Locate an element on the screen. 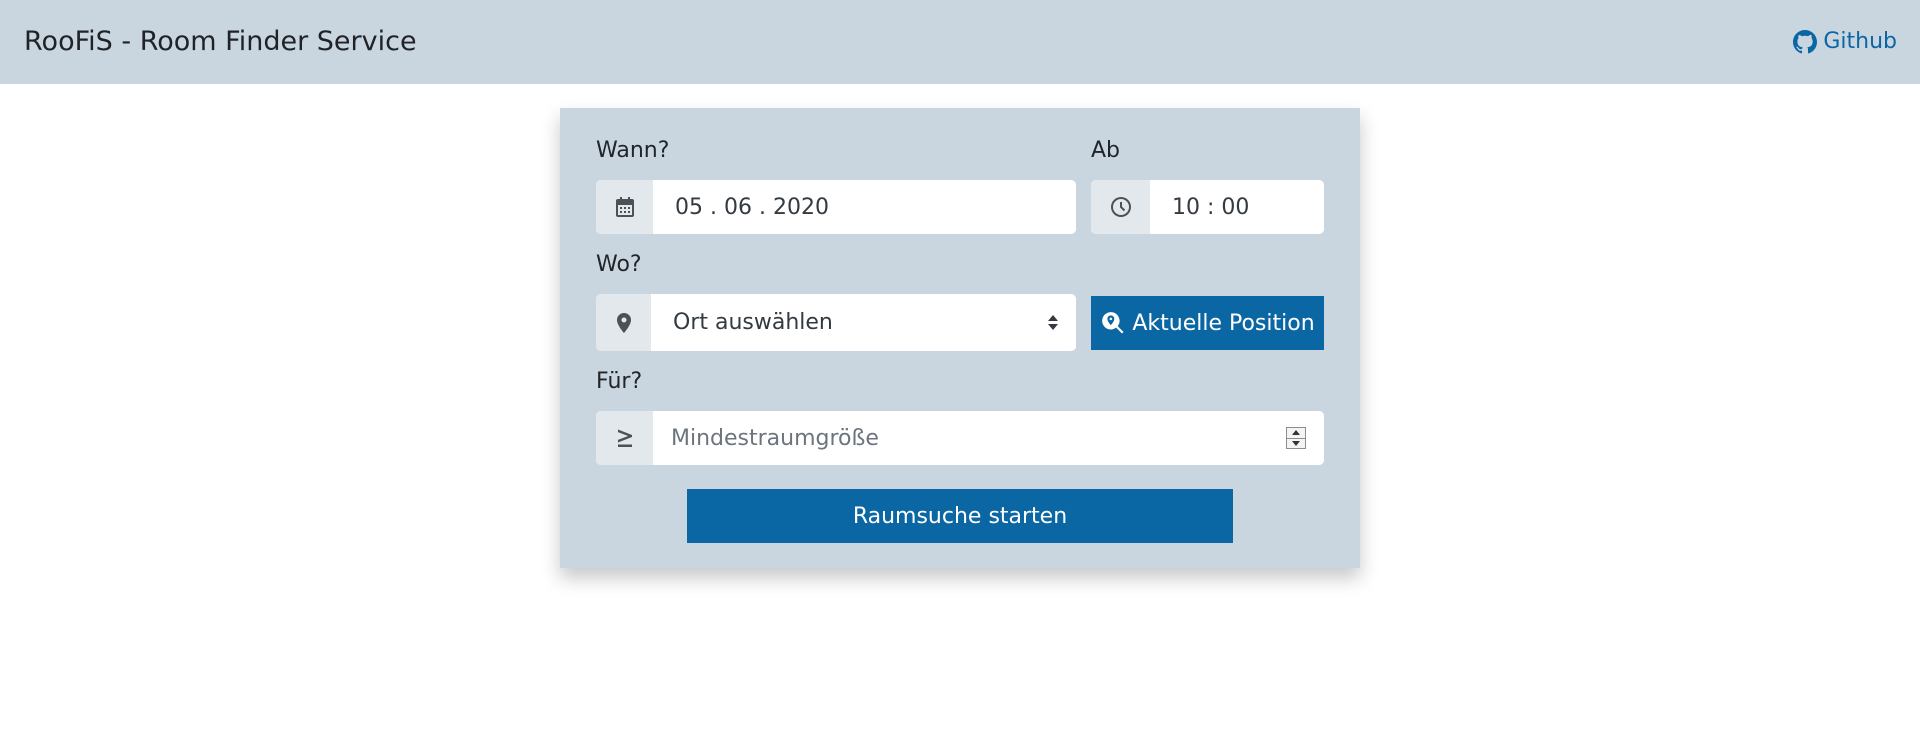 This screenshot has height=738, width=1920. select-arrows-icon is located at coordinates (1053, 322).